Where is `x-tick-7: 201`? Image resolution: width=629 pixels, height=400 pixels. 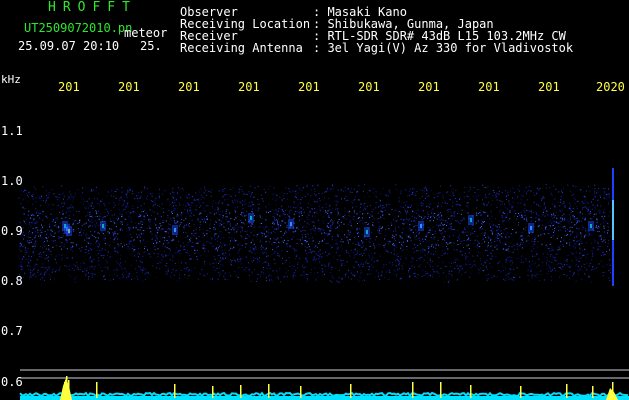 x-tick-7: 201 is located at coordinates (429, 87).